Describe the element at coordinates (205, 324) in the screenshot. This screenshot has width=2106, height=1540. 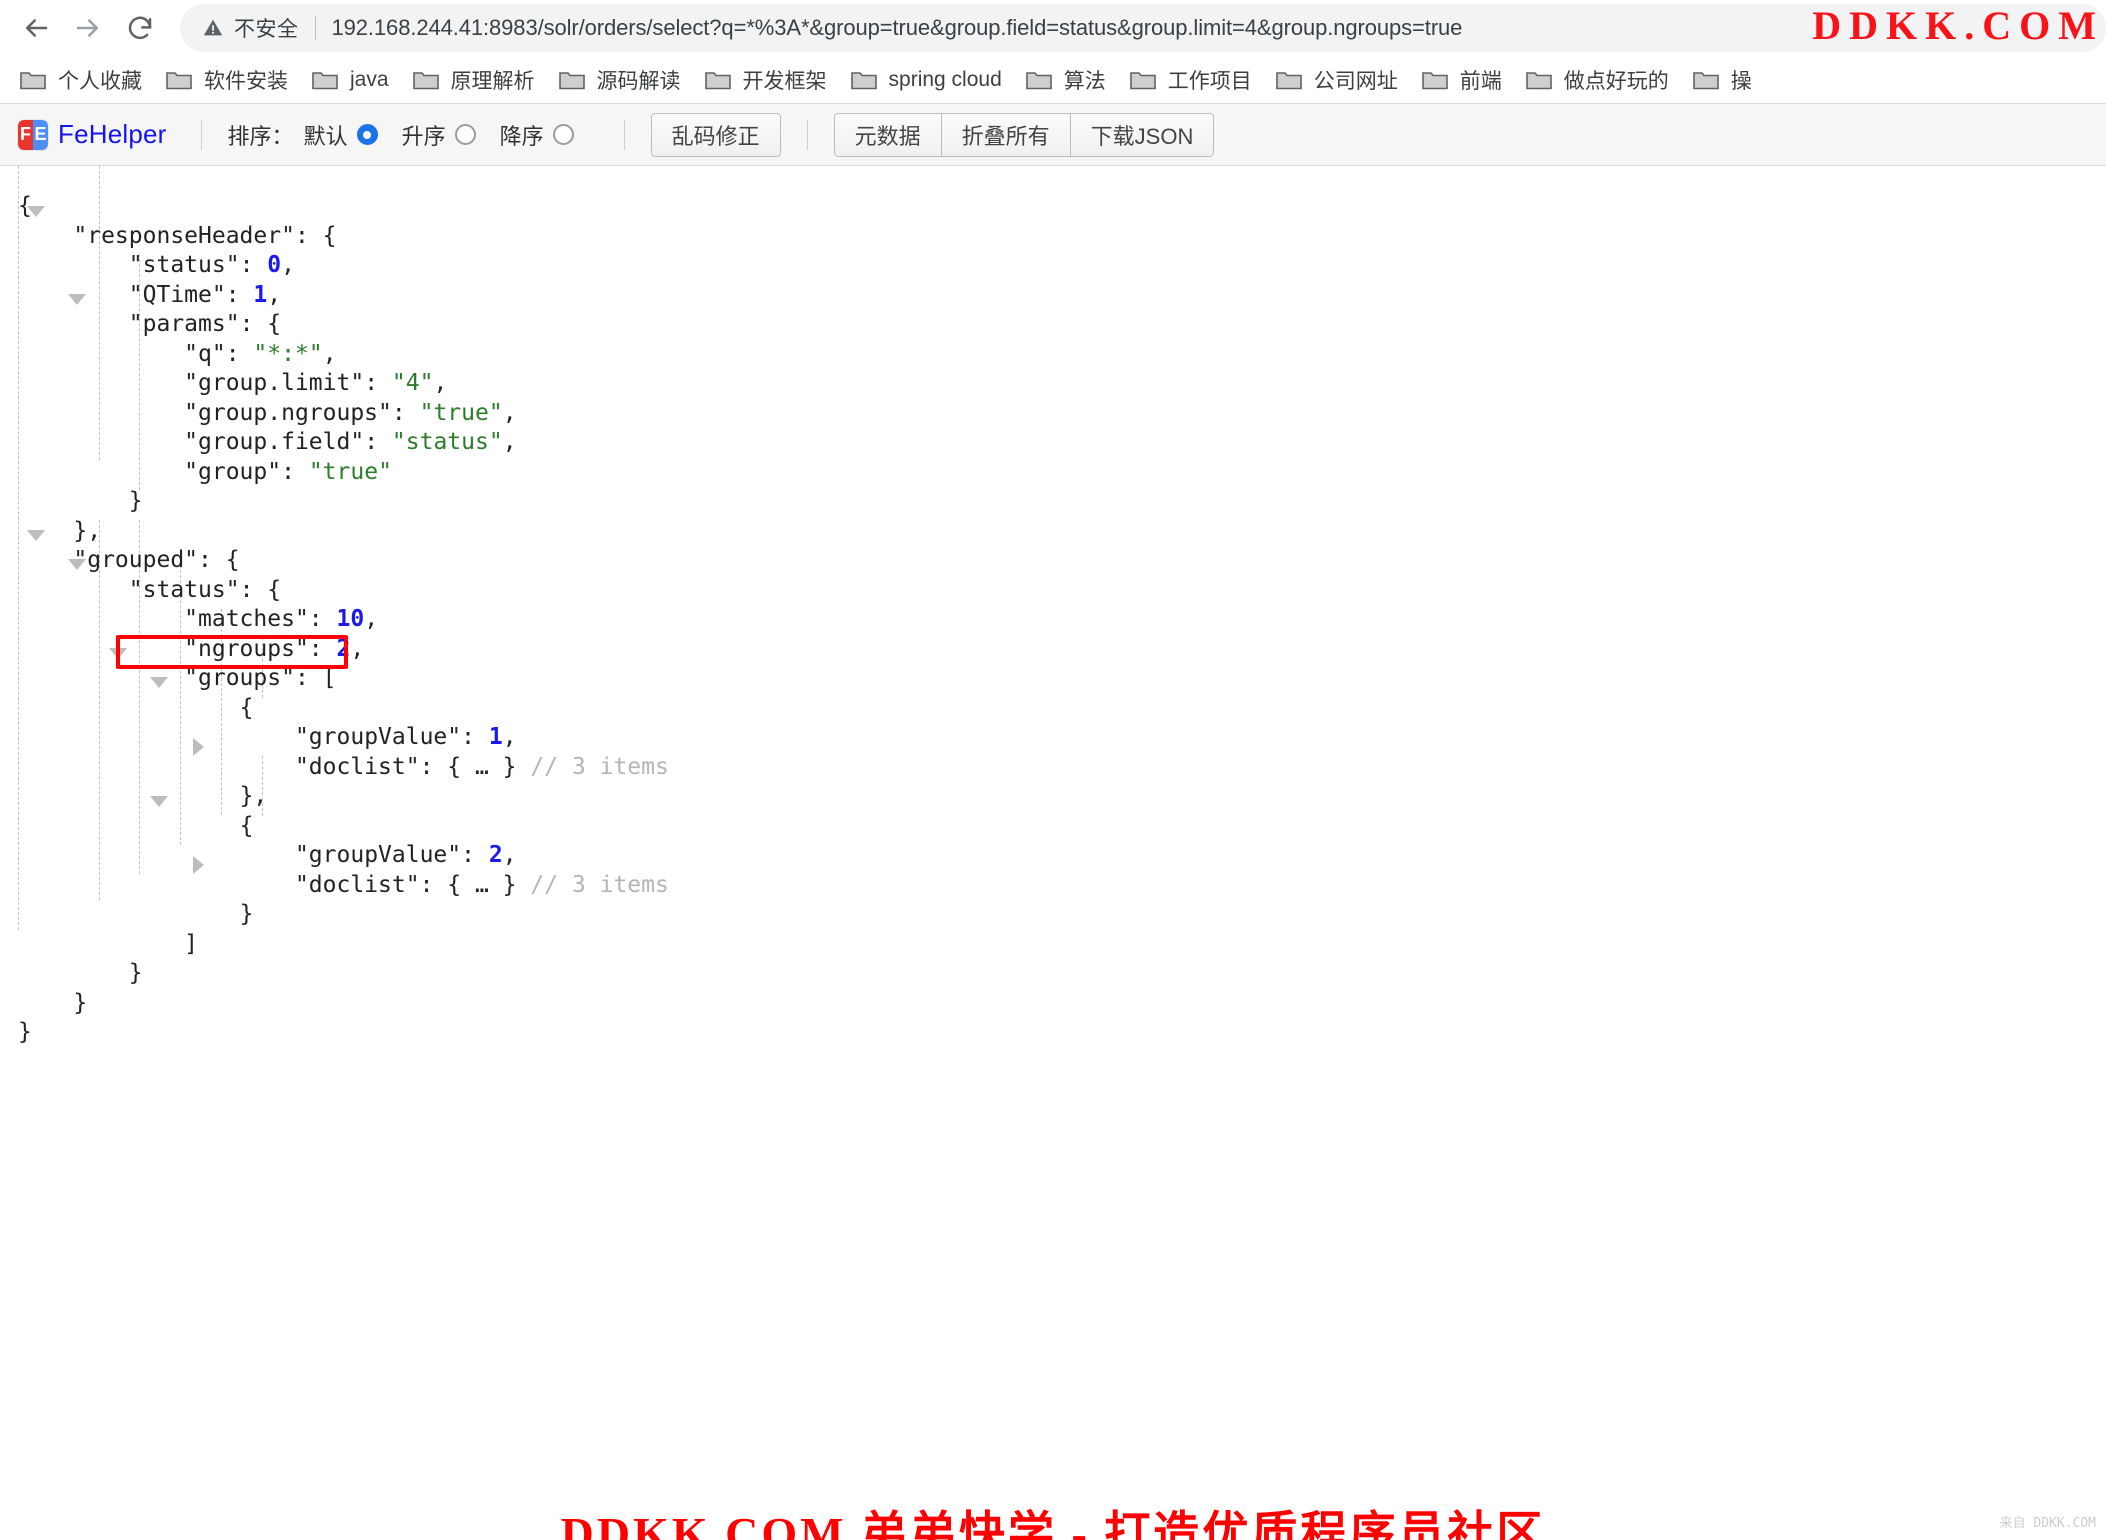
I see `json-line: "params": {` at that location.